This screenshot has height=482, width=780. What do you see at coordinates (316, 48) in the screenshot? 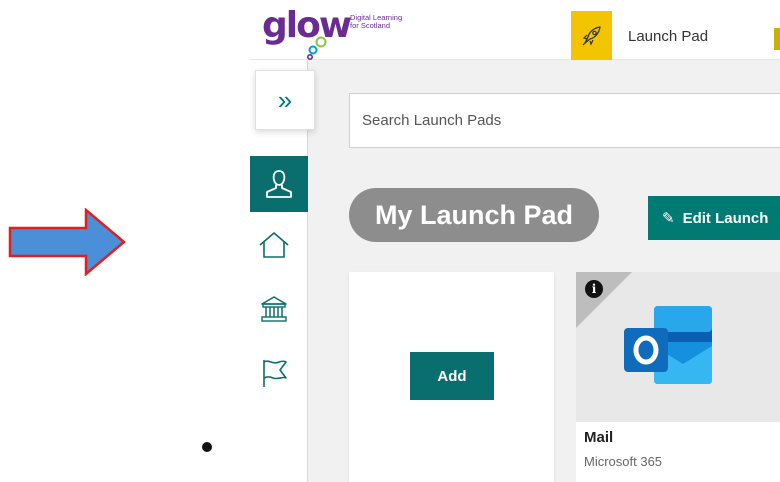
I see `logo-bubbles-icon` at bounding box center [316, 48].